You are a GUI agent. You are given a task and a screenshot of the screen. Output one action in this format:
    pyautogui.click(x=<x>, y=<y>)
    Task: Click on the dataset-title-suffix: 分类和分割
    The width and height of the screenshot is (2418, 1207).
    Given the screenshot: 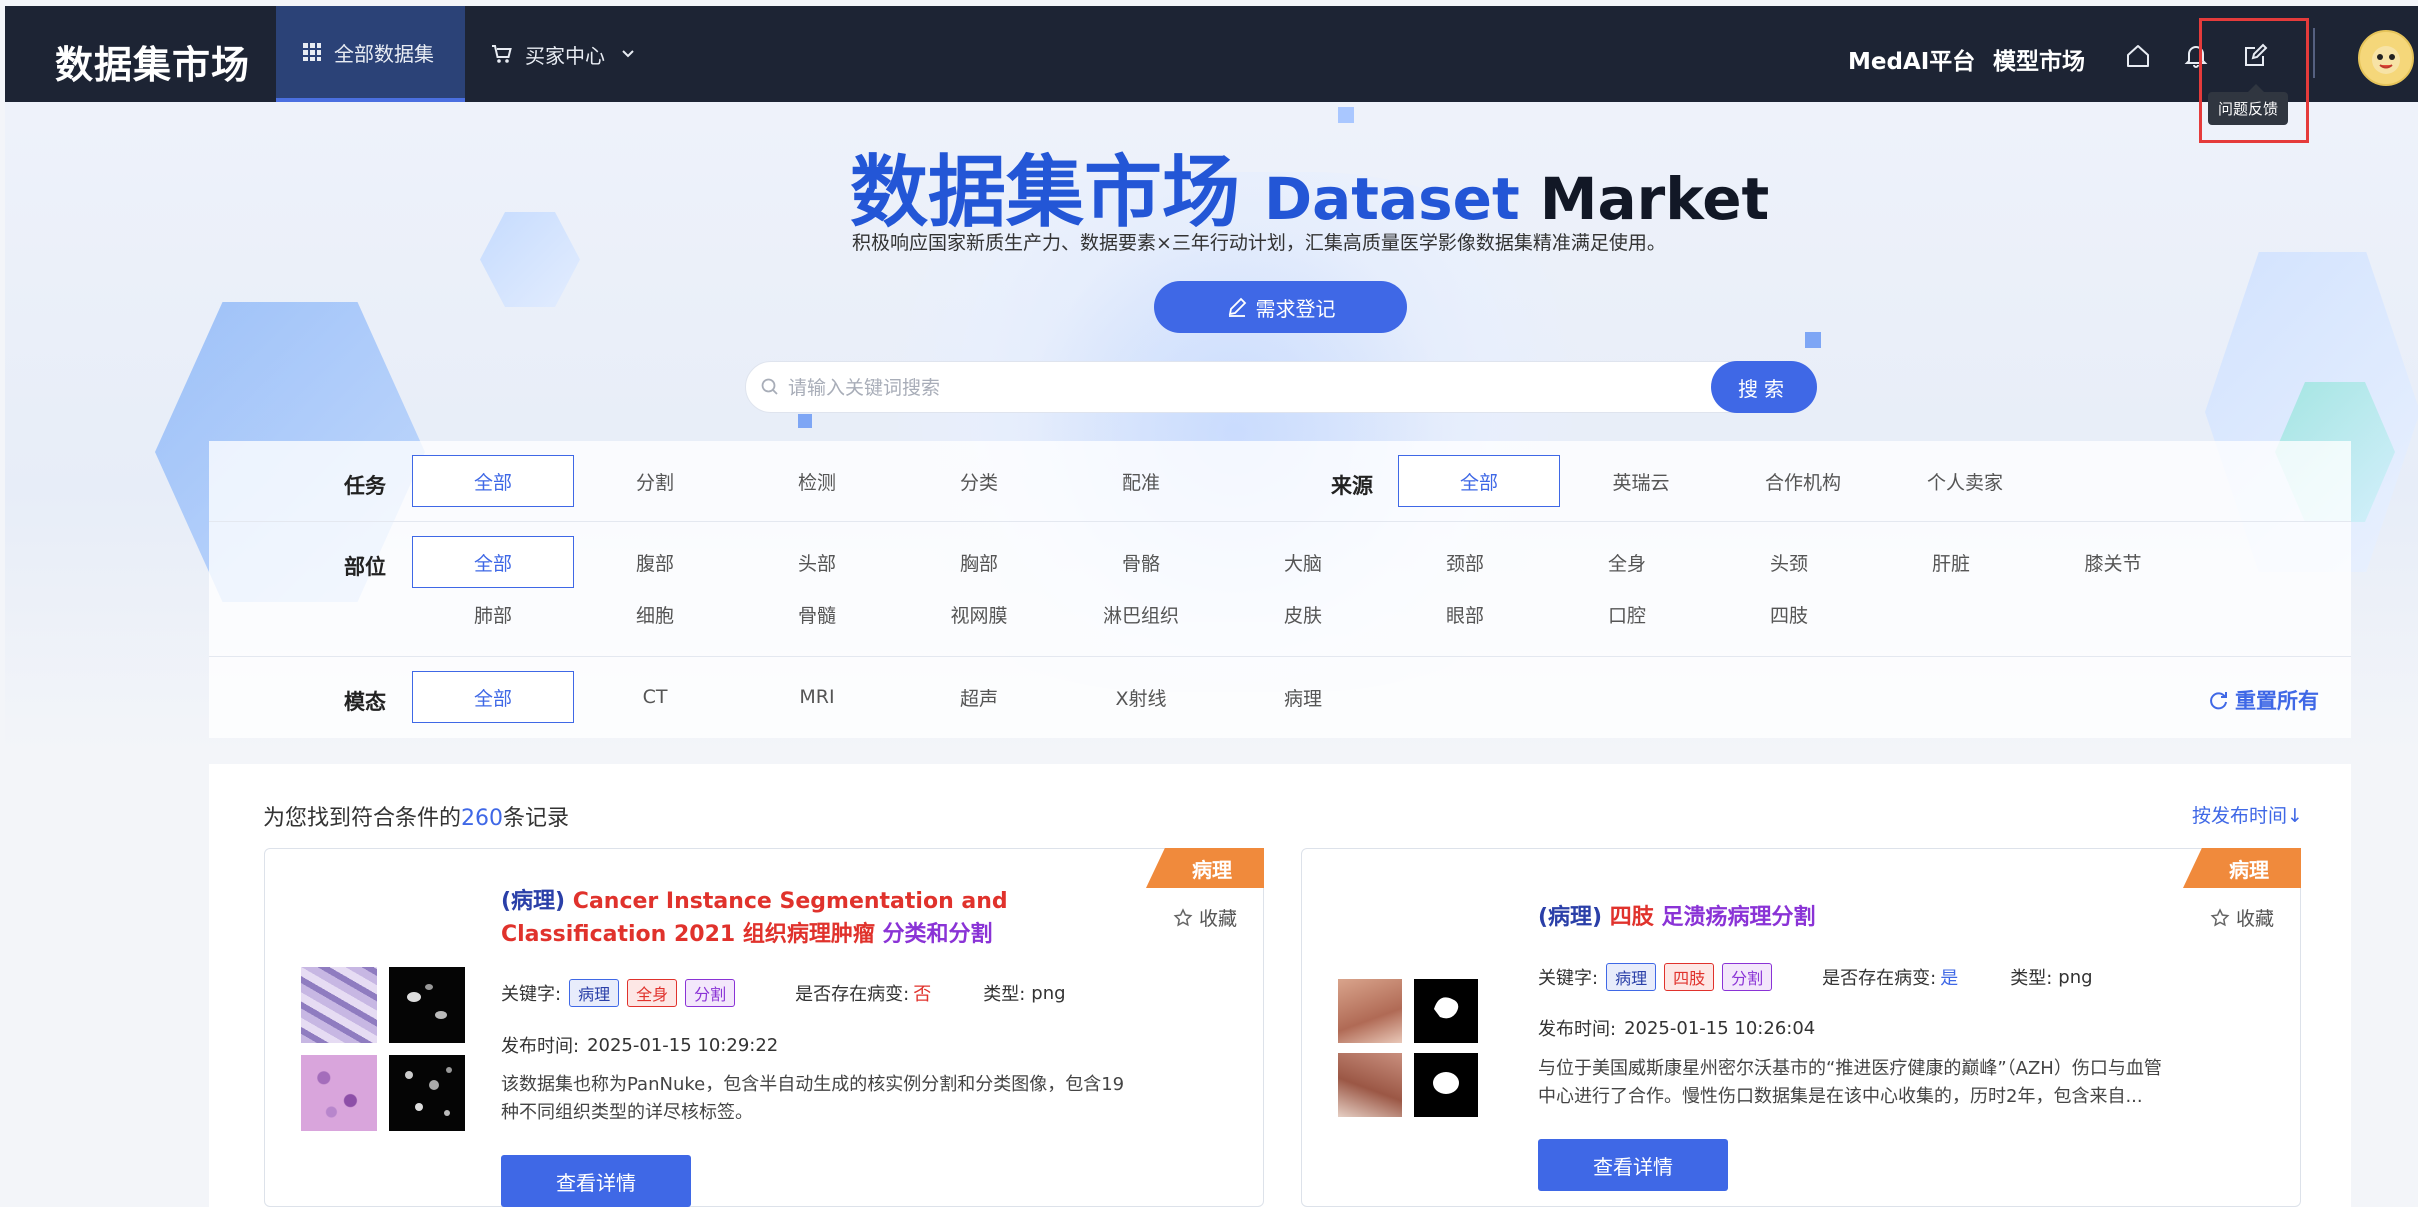 What is the action you would take?
    pyautogui.click(x=937, y=934)
    